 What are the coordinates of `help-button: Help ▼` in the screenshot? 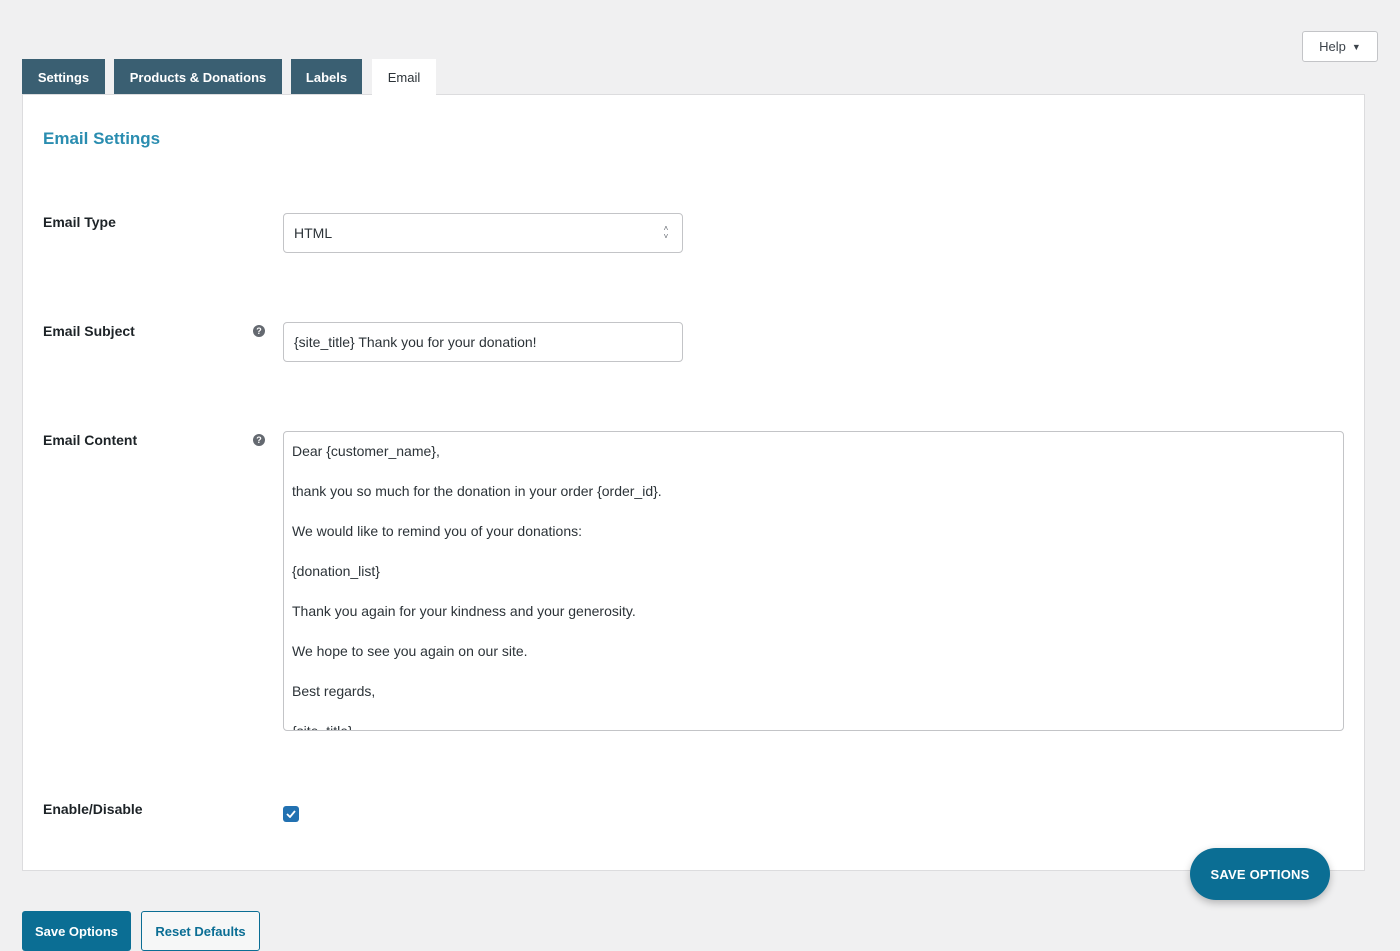 It's located at (1340, 46).